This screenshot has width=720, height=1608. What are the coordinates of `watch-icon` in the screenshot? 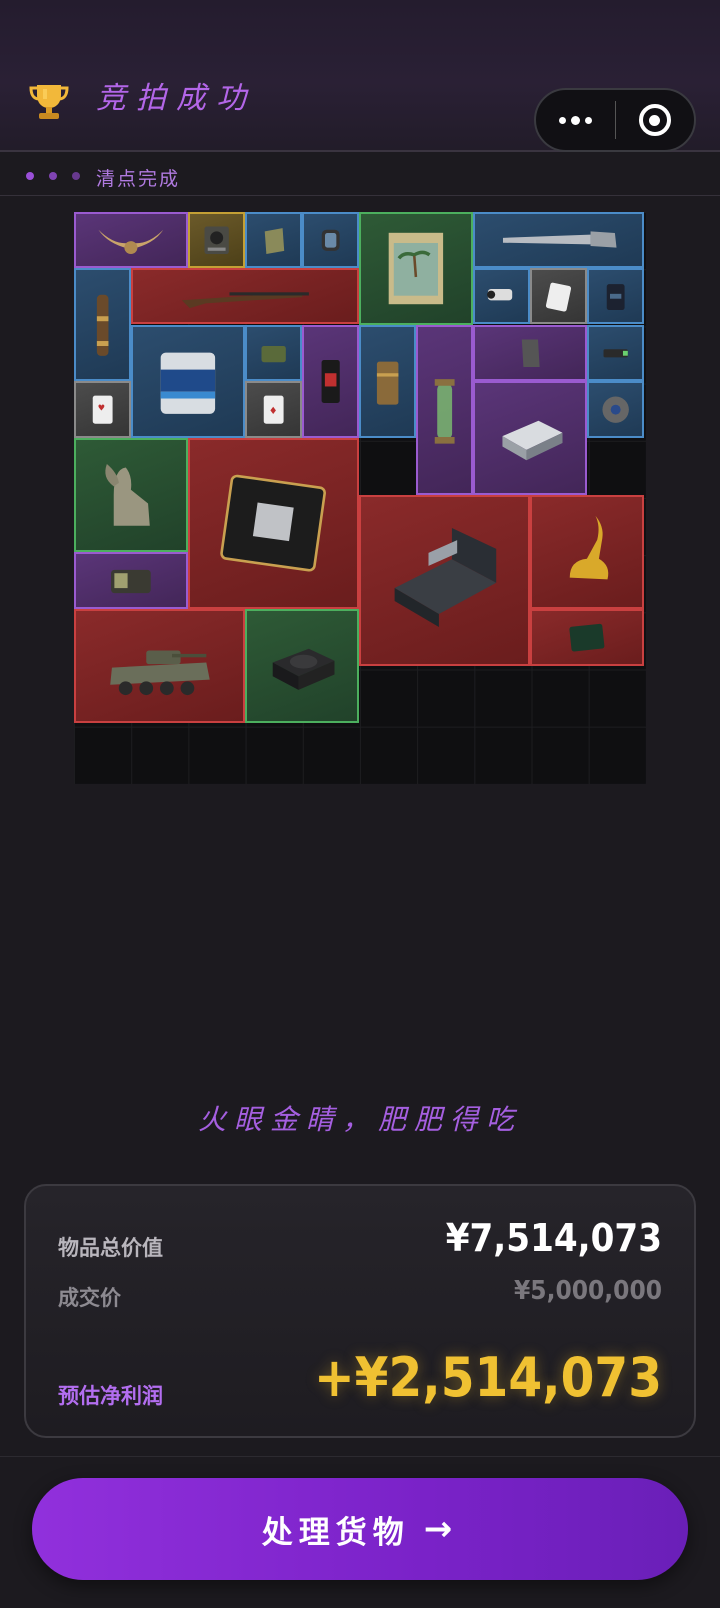 It's located at (330, 240).